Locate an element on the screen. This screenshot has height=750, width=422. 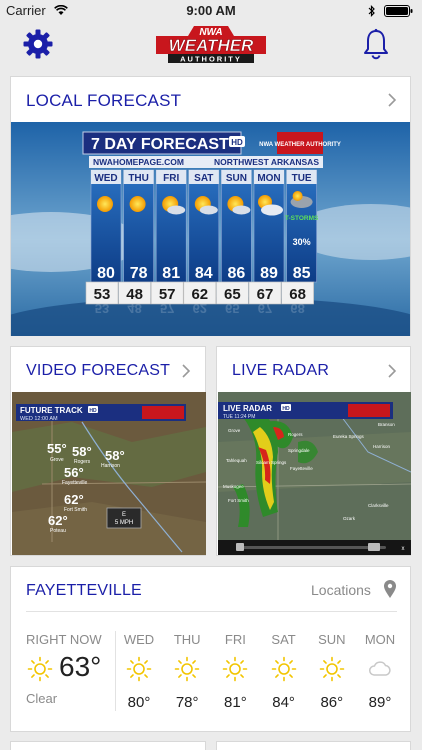
current-condition: Clear is located at coordinates (42, 698).